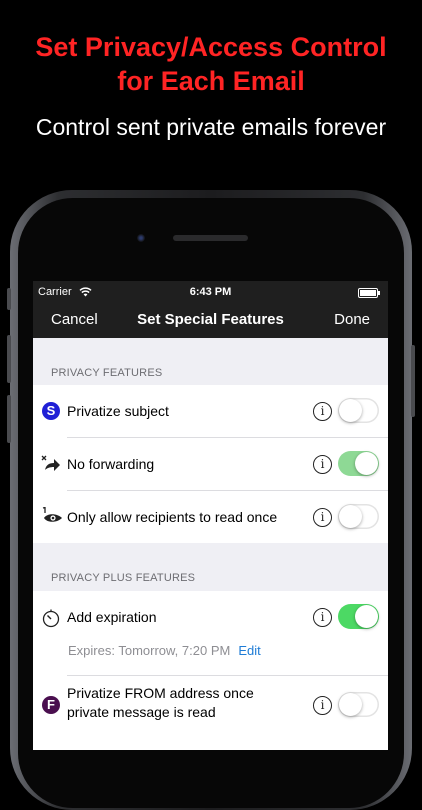 This screenshot has height=810, width=422. What do you see at coordinates (118, 411) in the screenshot?
I see `row-label: Privatize subject` at bounding box center [118, 411].